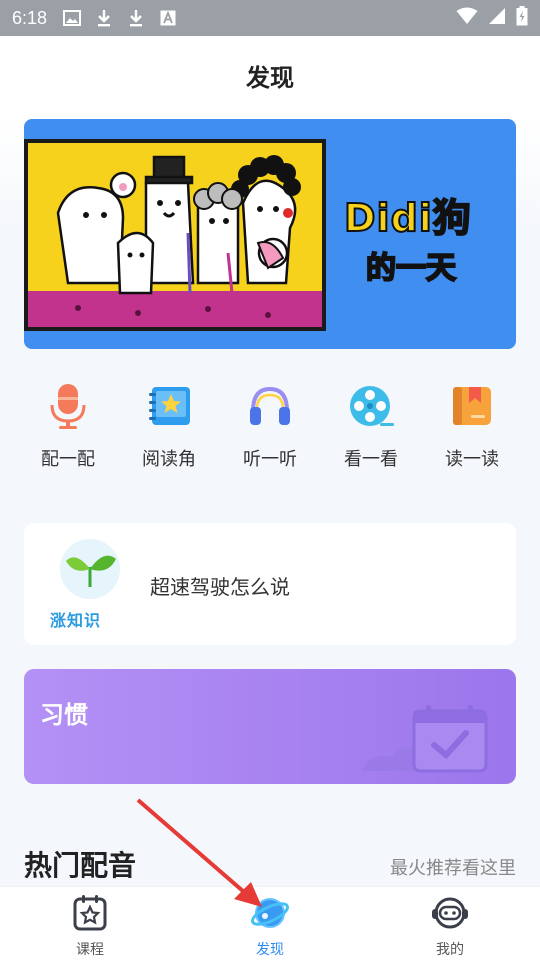 This screenshot has height=960, width=540. I want to click on cartoon-family-illustration, so click(178, 236).